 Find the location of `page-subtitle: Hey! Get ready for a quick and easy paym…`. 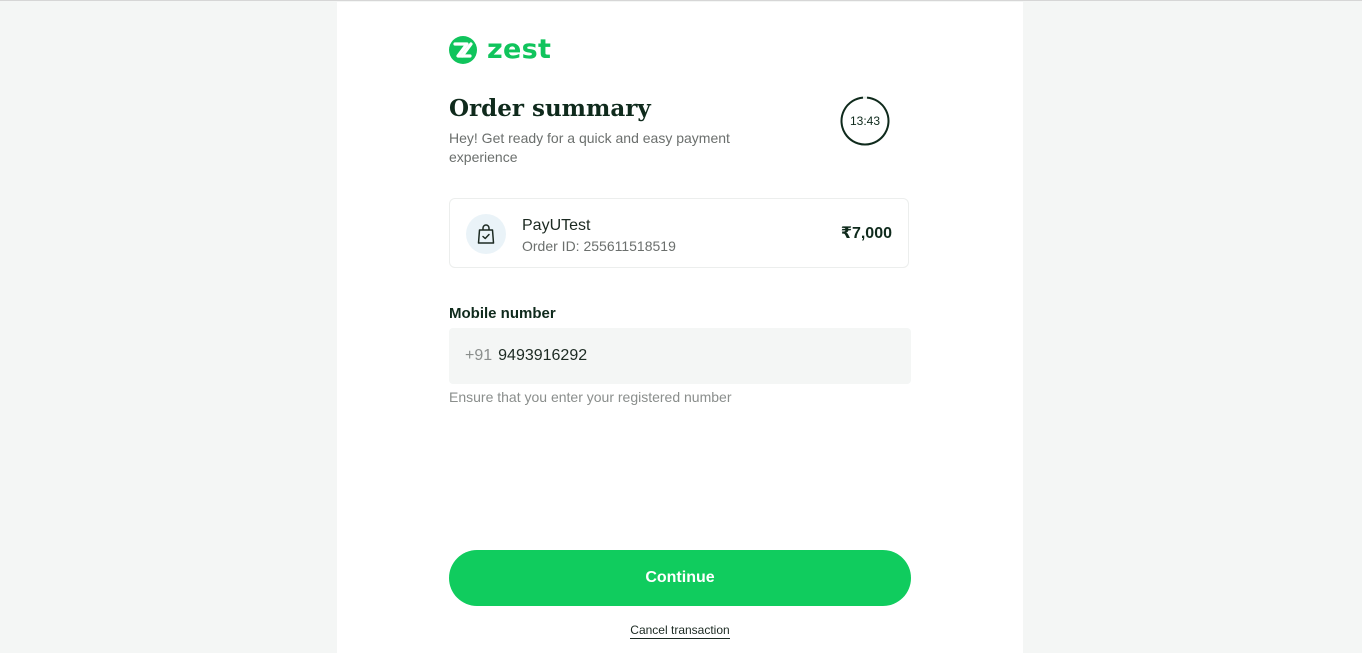

page-subtitle: Hey! Get ready for a quick and easy paym… is located at coordinates (589, 147).